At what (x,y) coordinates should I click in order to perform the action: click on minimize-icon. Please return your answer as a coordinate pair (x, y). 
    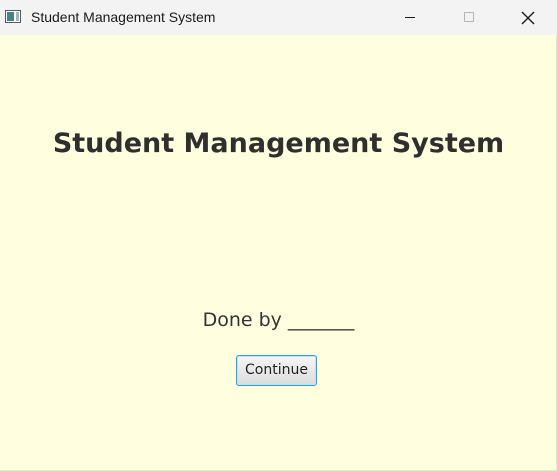
    Looking at the image, I should click on (410, 17).